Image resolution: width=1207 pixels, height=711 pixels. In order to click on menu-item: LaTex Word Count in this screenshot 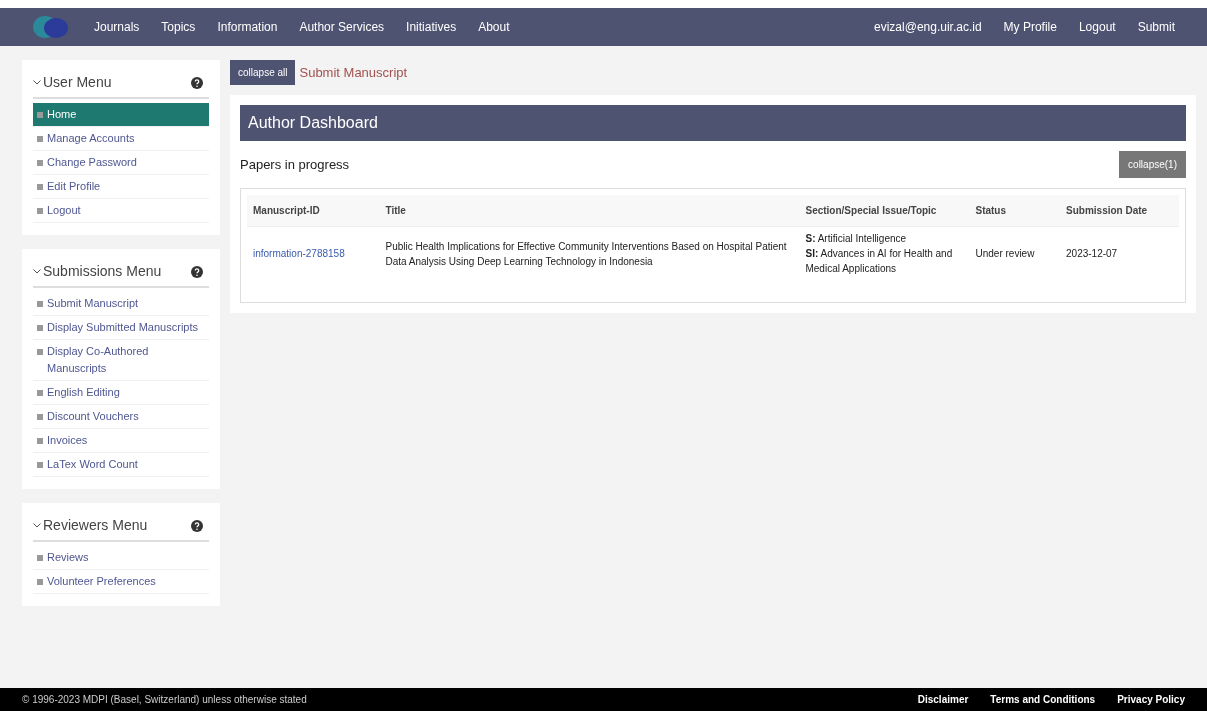, I will do `click(121, 465)`.